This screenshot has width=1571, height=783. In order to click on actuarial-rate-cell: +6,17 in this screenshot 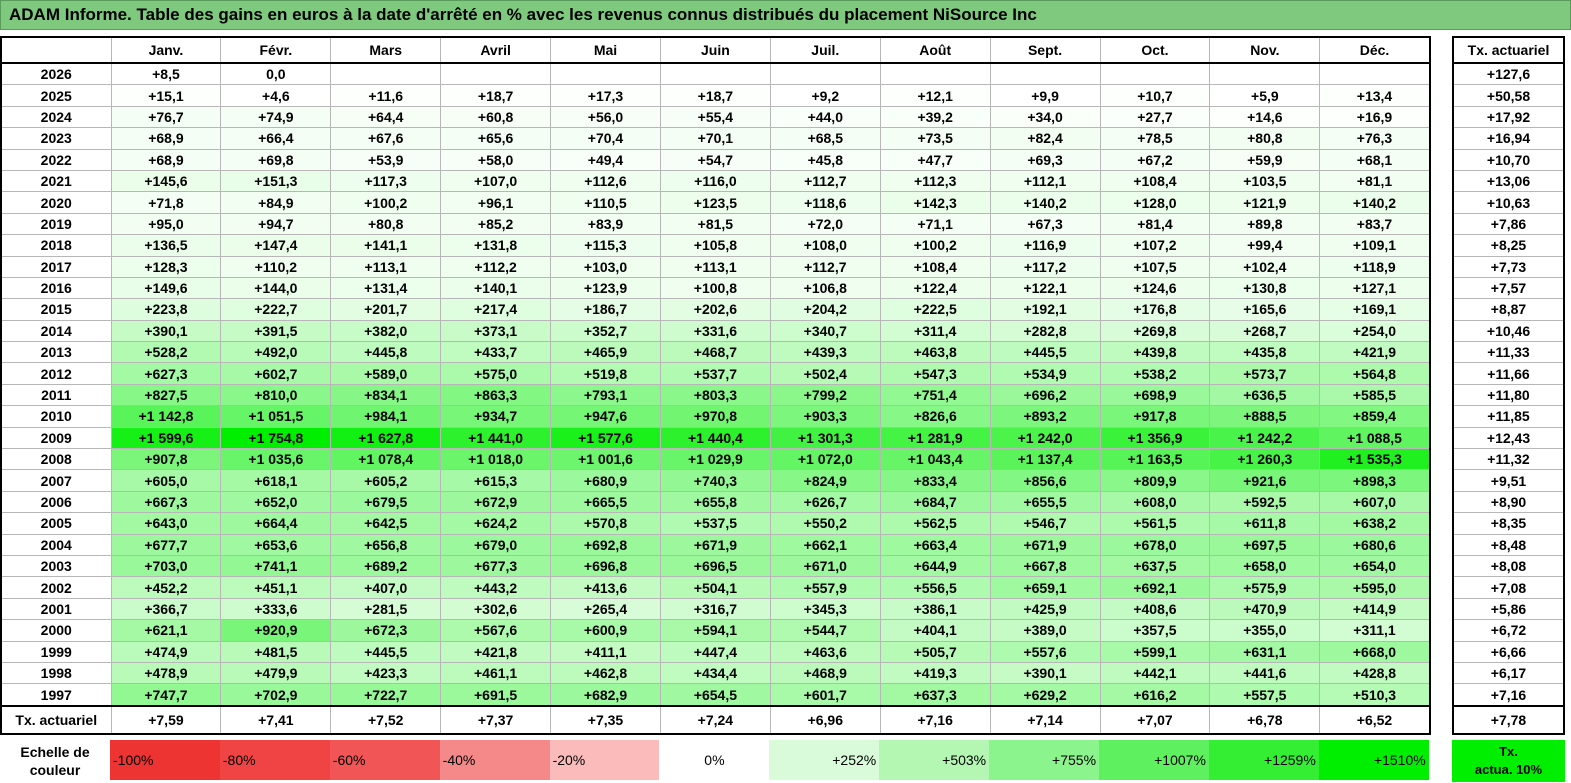, I will do `click(1508, 673)`.